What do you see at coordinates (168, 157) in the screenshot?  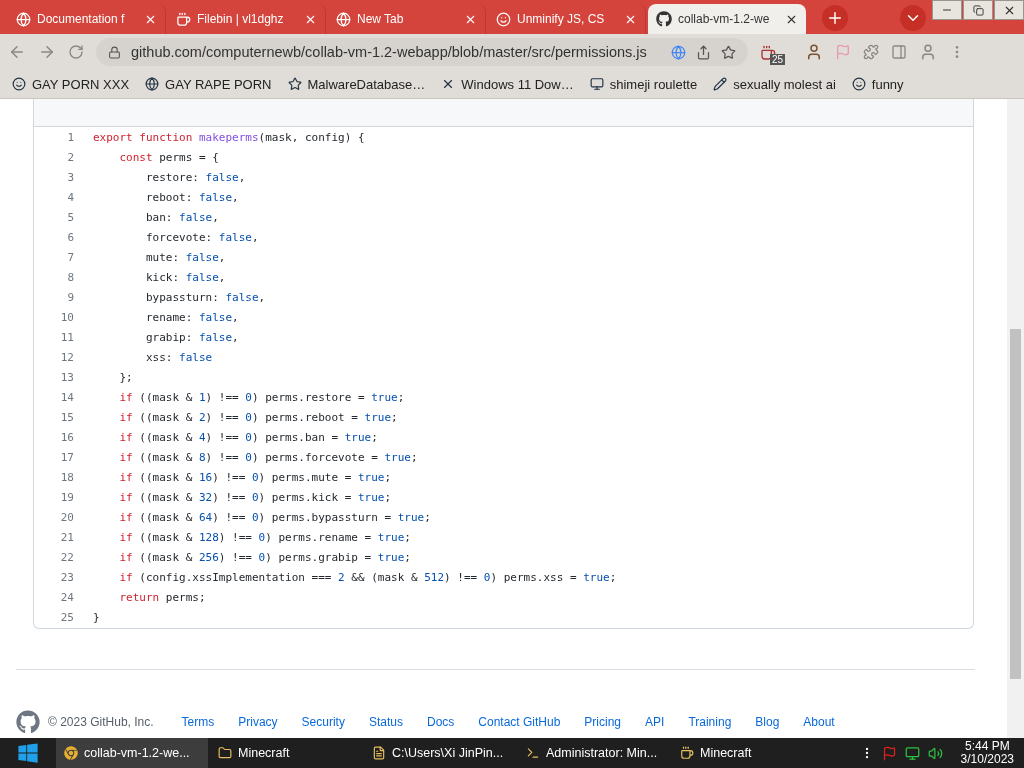 I see `code-line: const perms = {` at bounding box center [168, 157].